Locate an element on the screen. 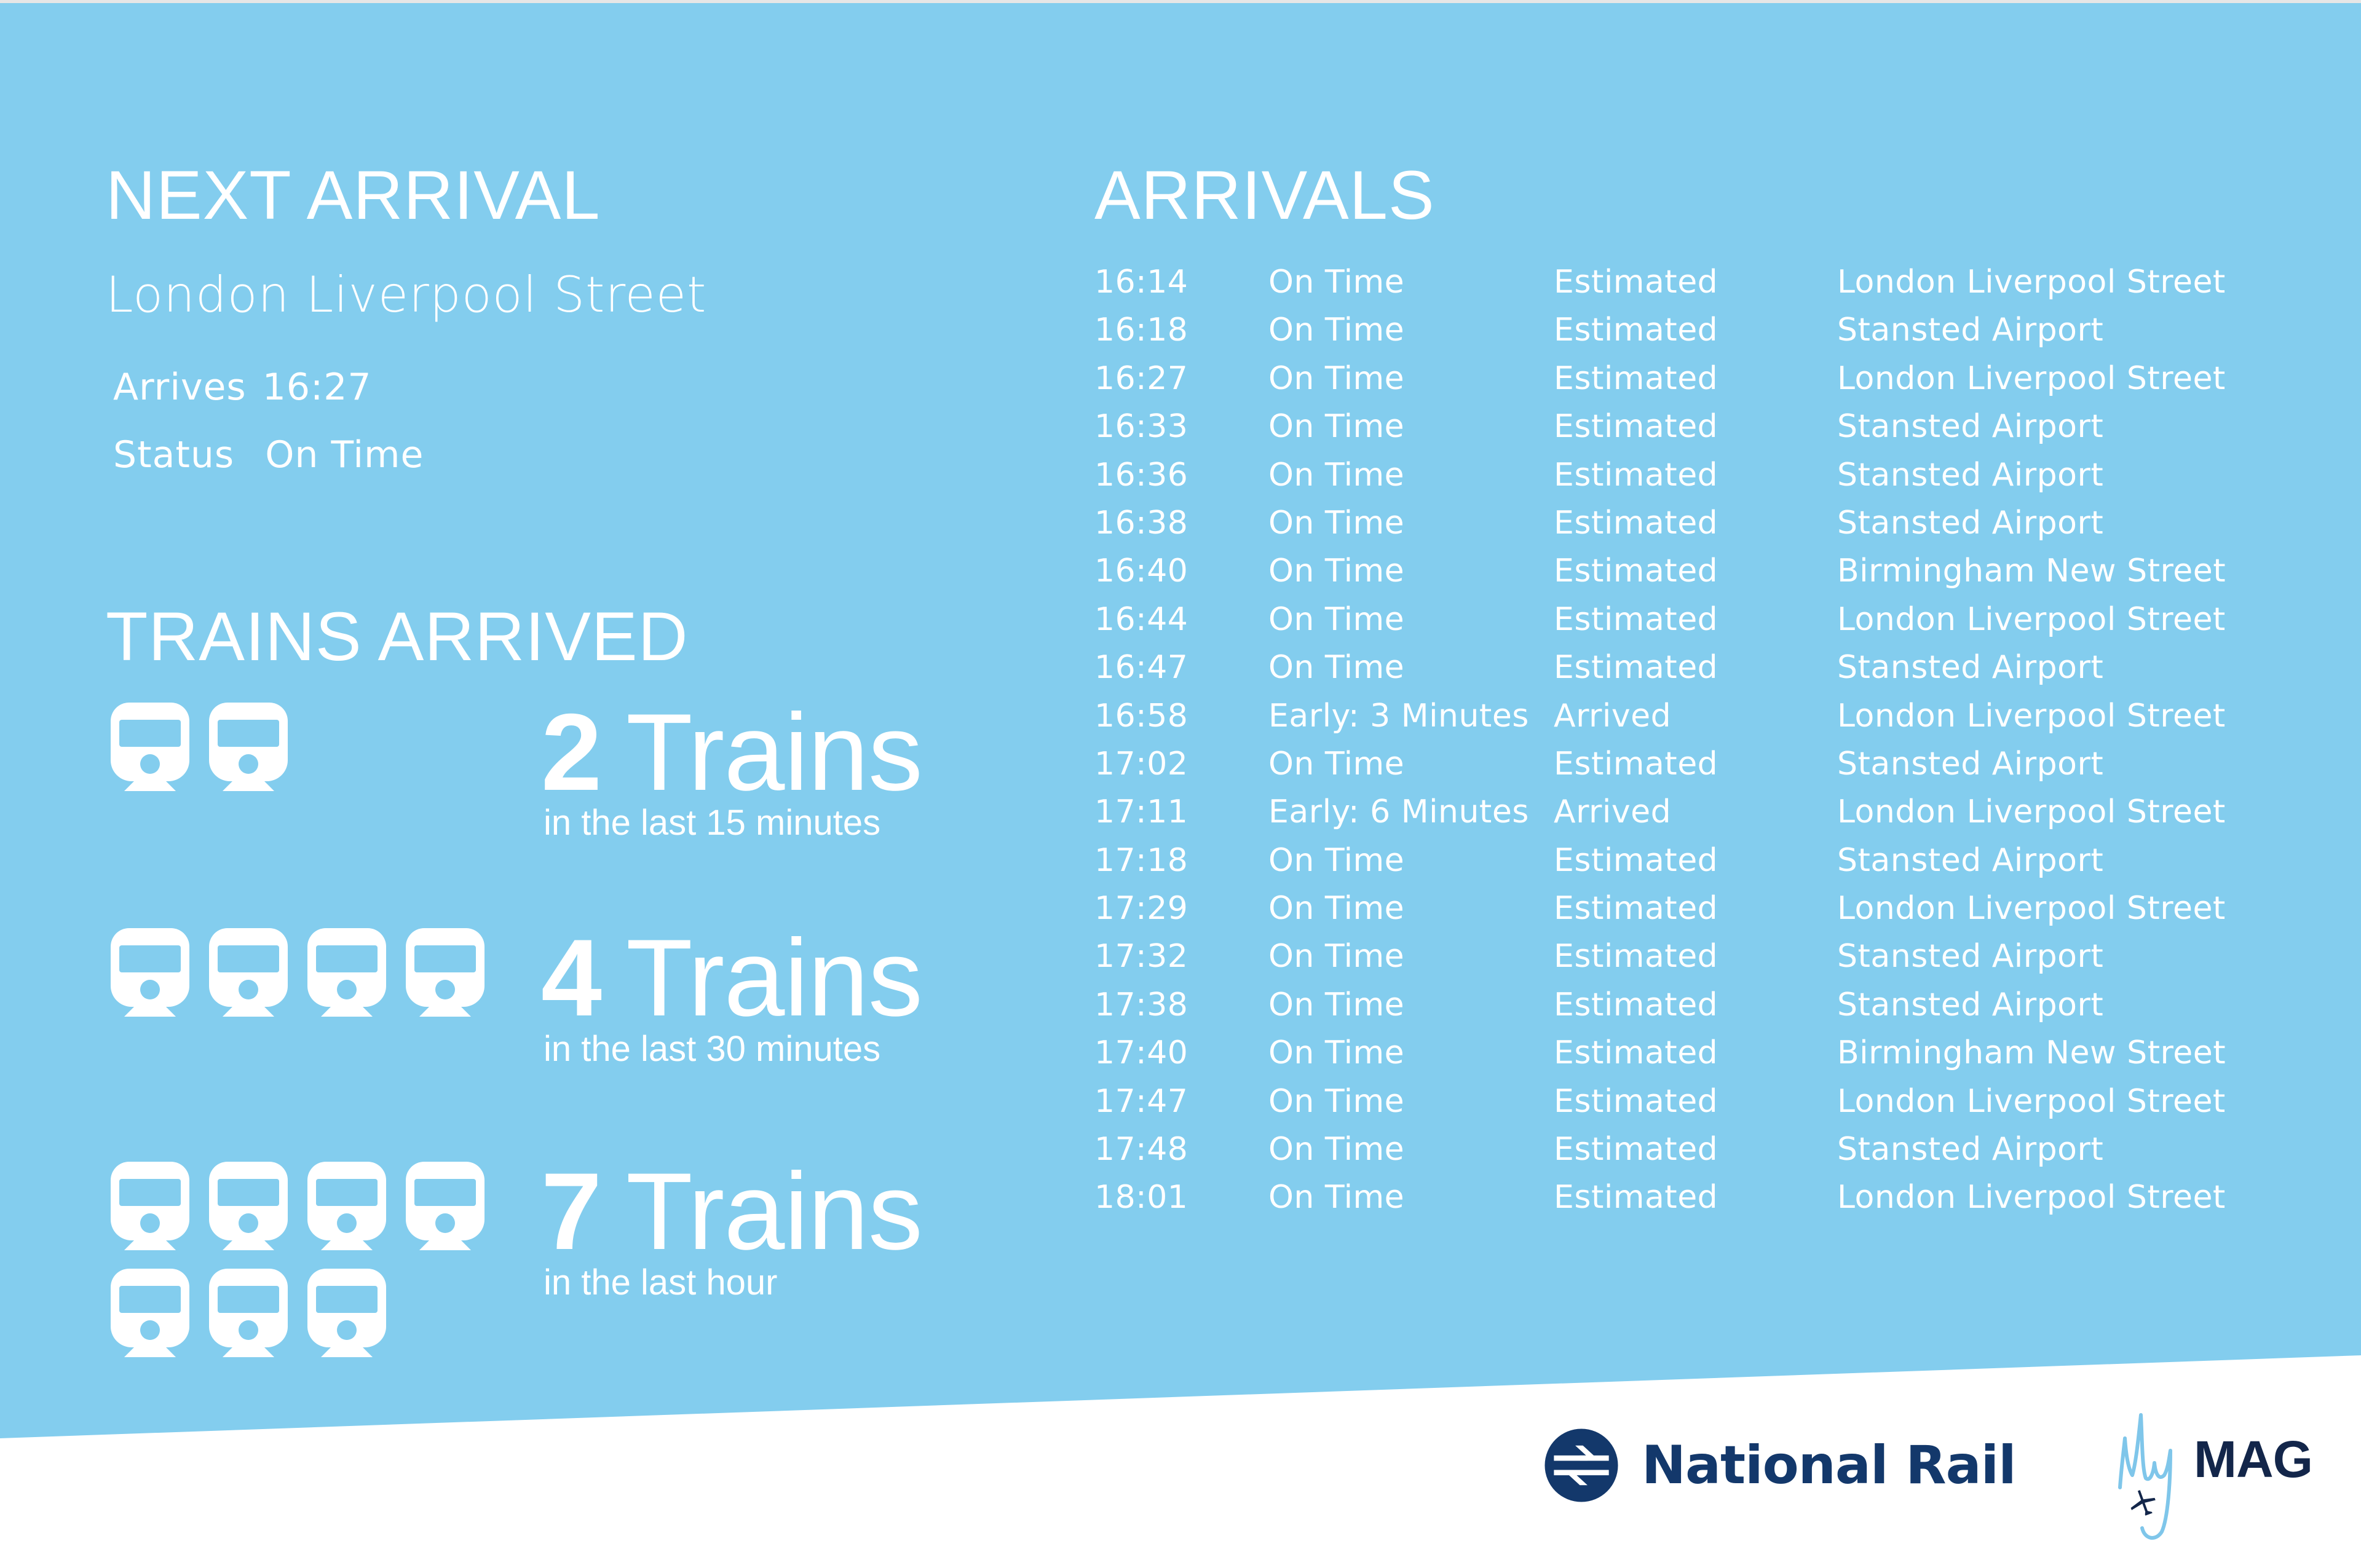 The image size is (2361, 1568). arrival-time: 16:47 is located at coordinates (1141, 668).